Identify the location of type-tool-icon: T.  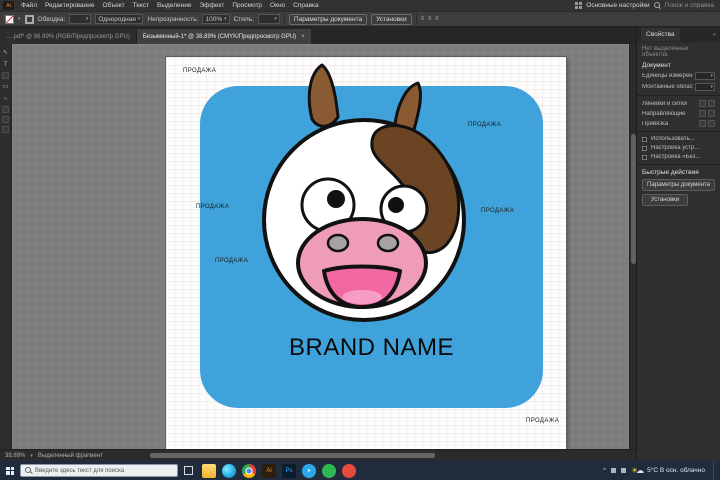
(5, 64).